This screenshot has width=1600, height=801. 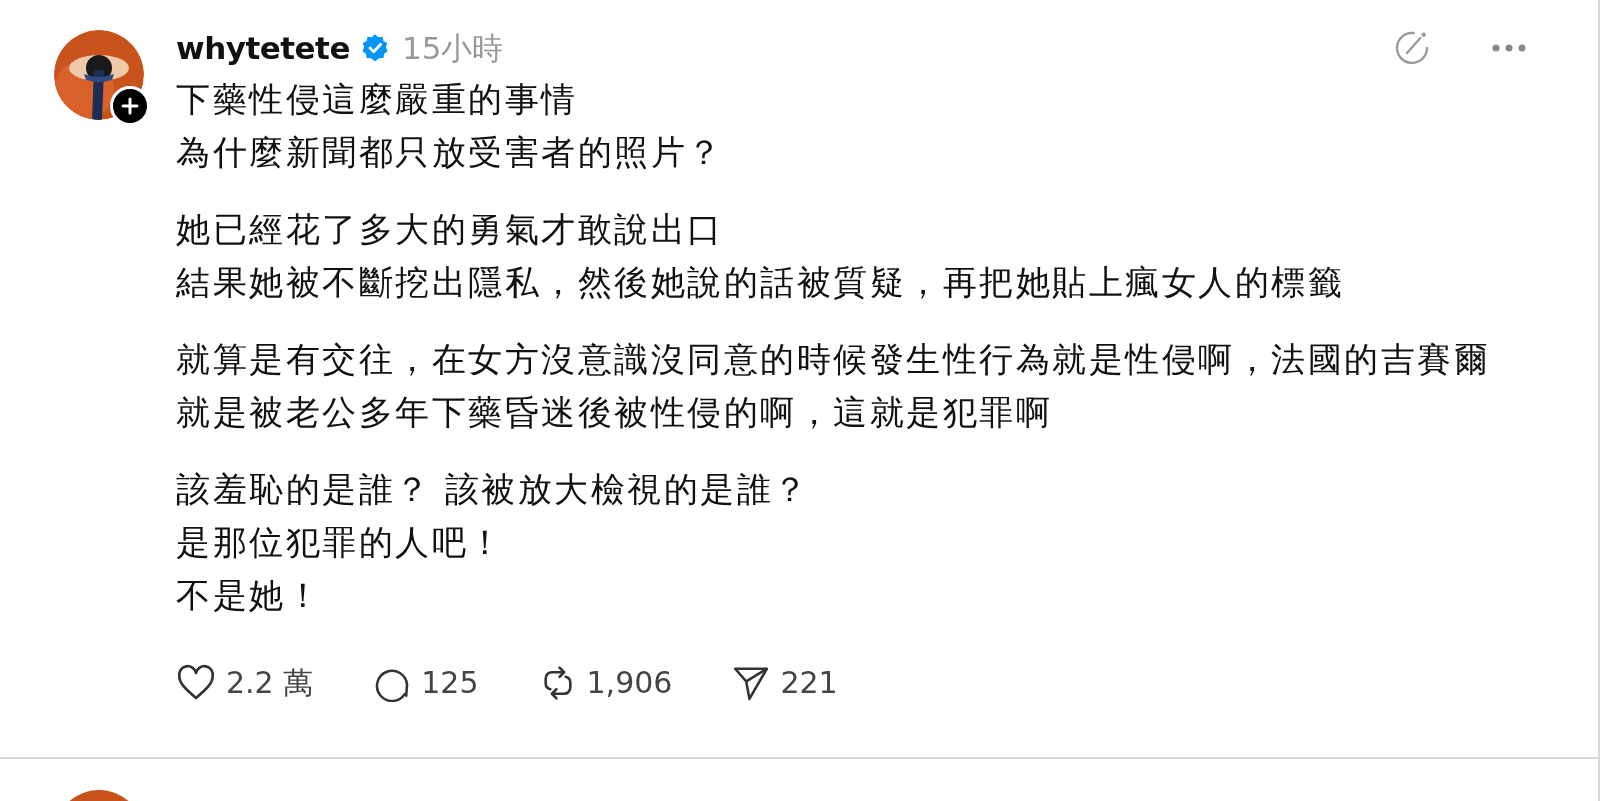 I want to click on post-text-line: 為什麼新聞都只放受害者的照片？, so click(x=450, y=152).